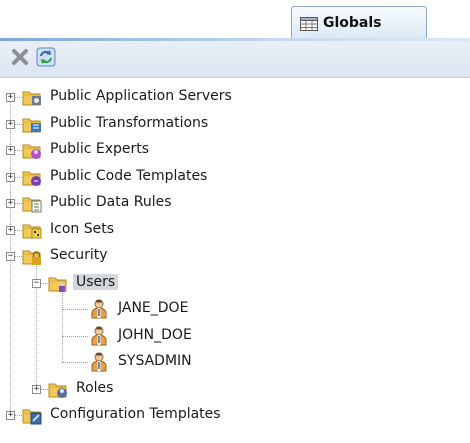  I want to click on tree-item-label: Roles, so click(95, 387).